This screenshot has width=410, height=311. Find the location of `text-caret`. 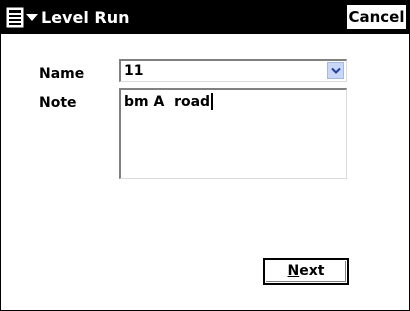

text-caret is located at coordinates (212, 101).